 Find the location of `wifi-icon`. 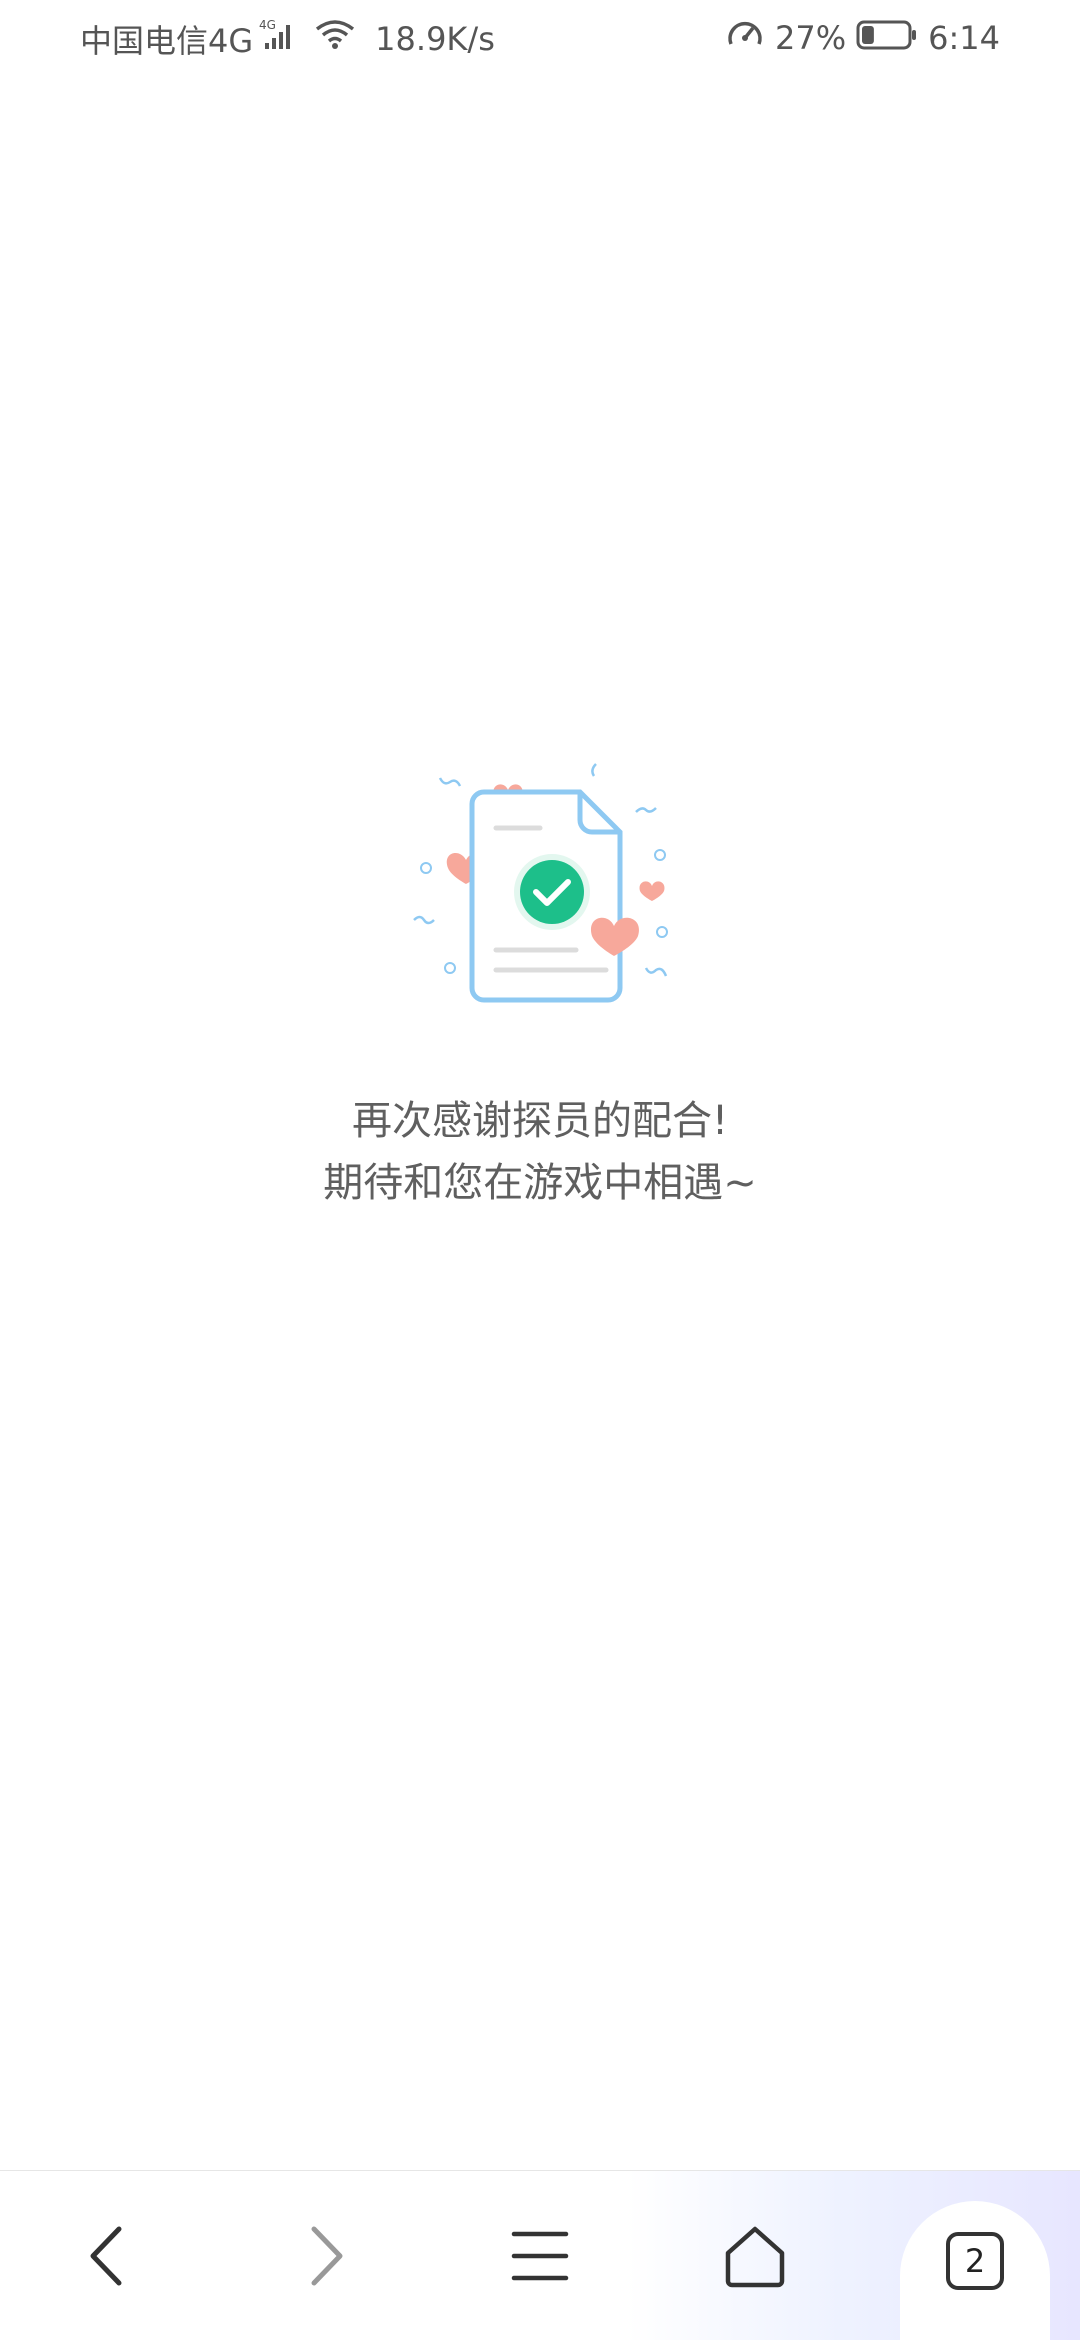

wifi-icon is located at coordinates (335, 39).